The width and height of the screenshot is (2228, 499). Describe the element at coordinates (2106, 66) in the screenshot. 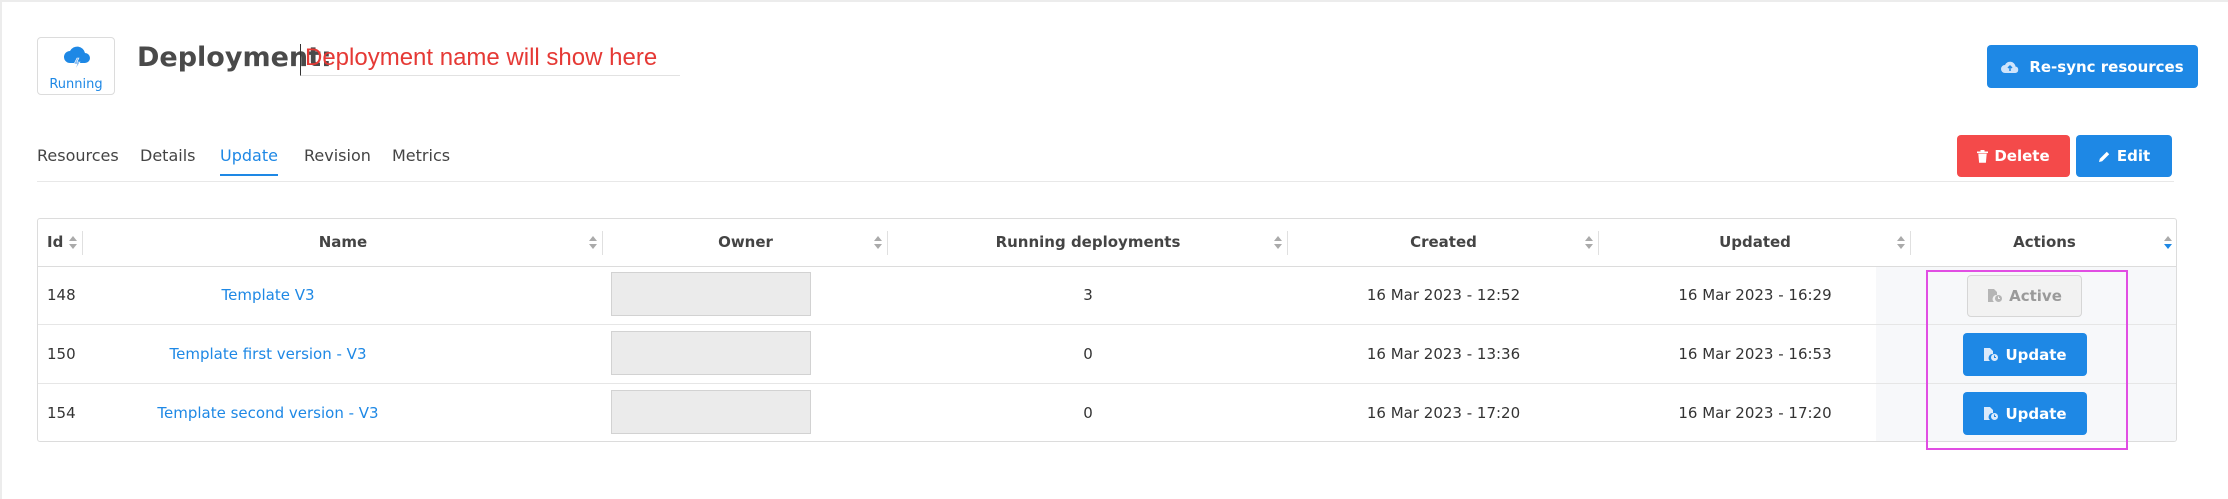

I see `resync-label: Re-sync resources` at that location.